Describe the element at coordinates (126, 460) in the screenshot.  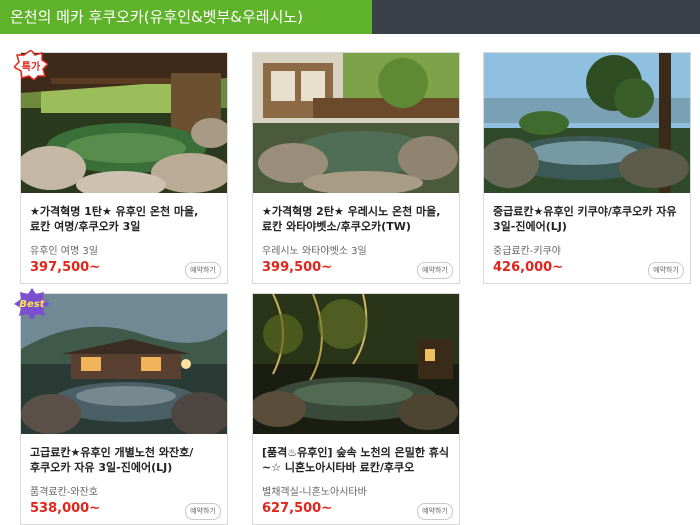
I see `product-title: 고급료칸★유후인 개별노천 와잔호/후쿠오카 자유 3일-진에어(LJ)` at that location.